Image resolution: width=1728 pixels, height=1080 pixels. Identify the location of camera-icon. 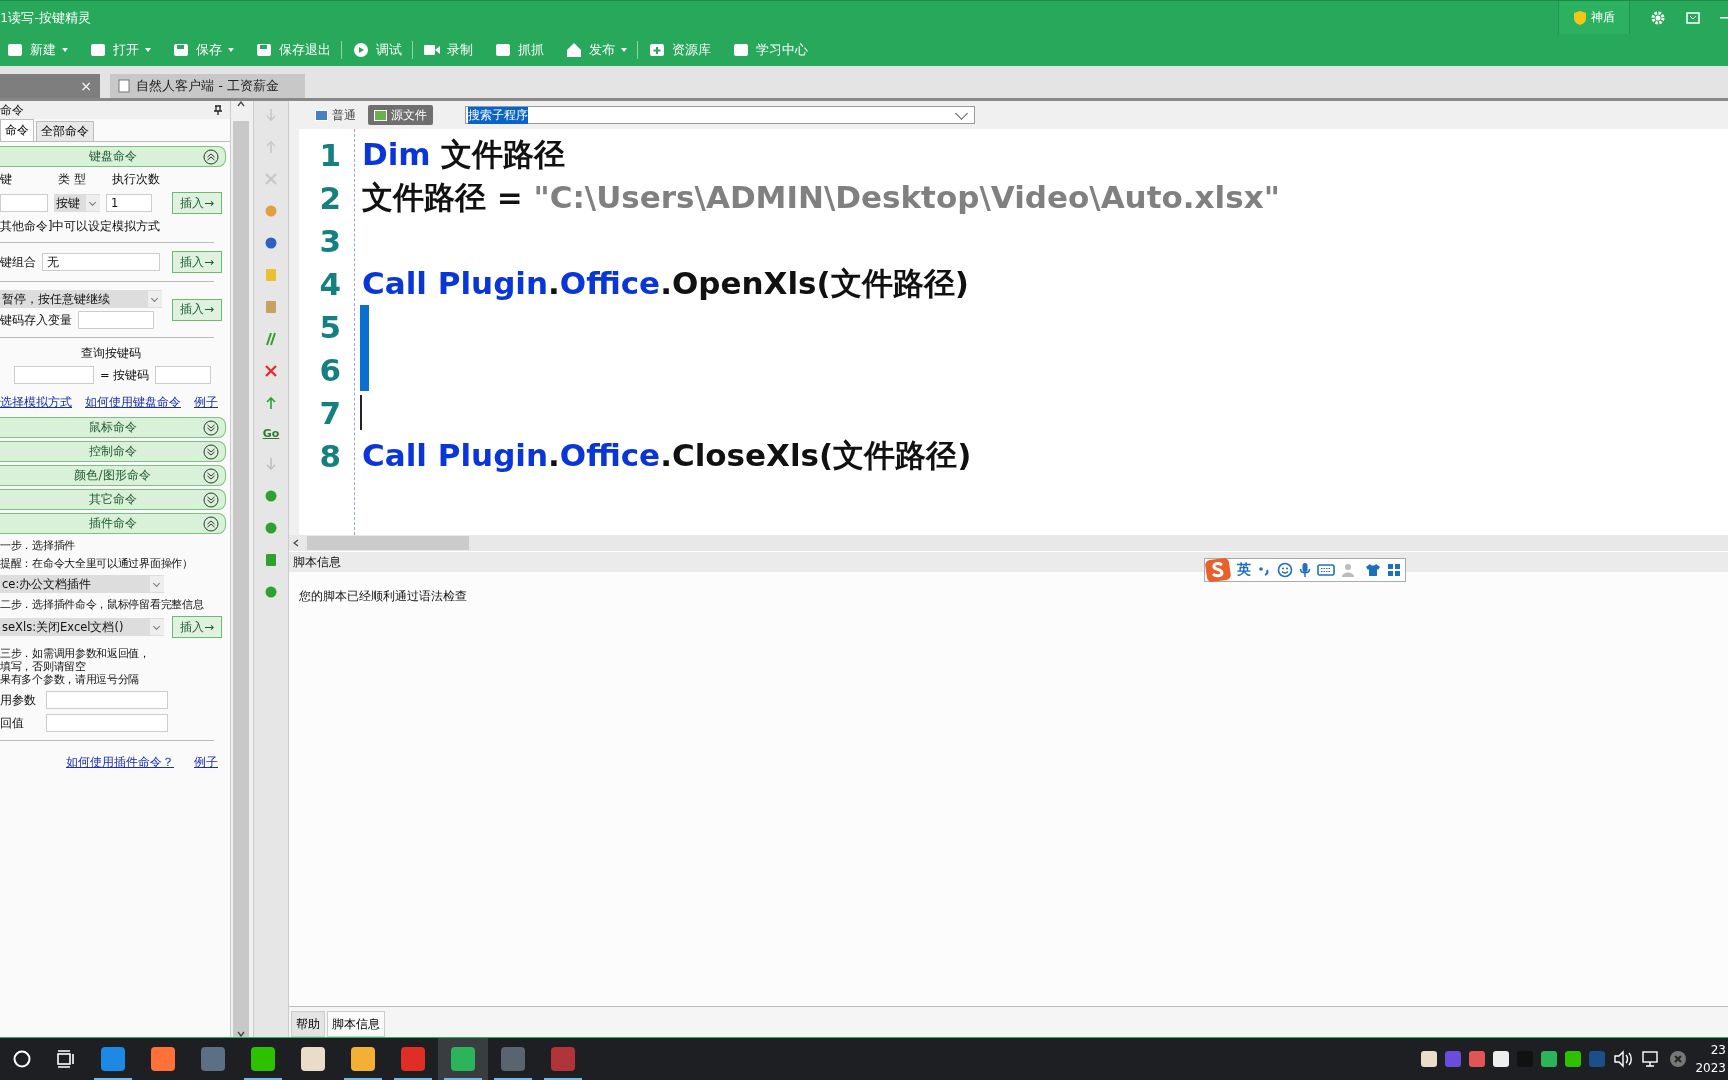
(432, 50).